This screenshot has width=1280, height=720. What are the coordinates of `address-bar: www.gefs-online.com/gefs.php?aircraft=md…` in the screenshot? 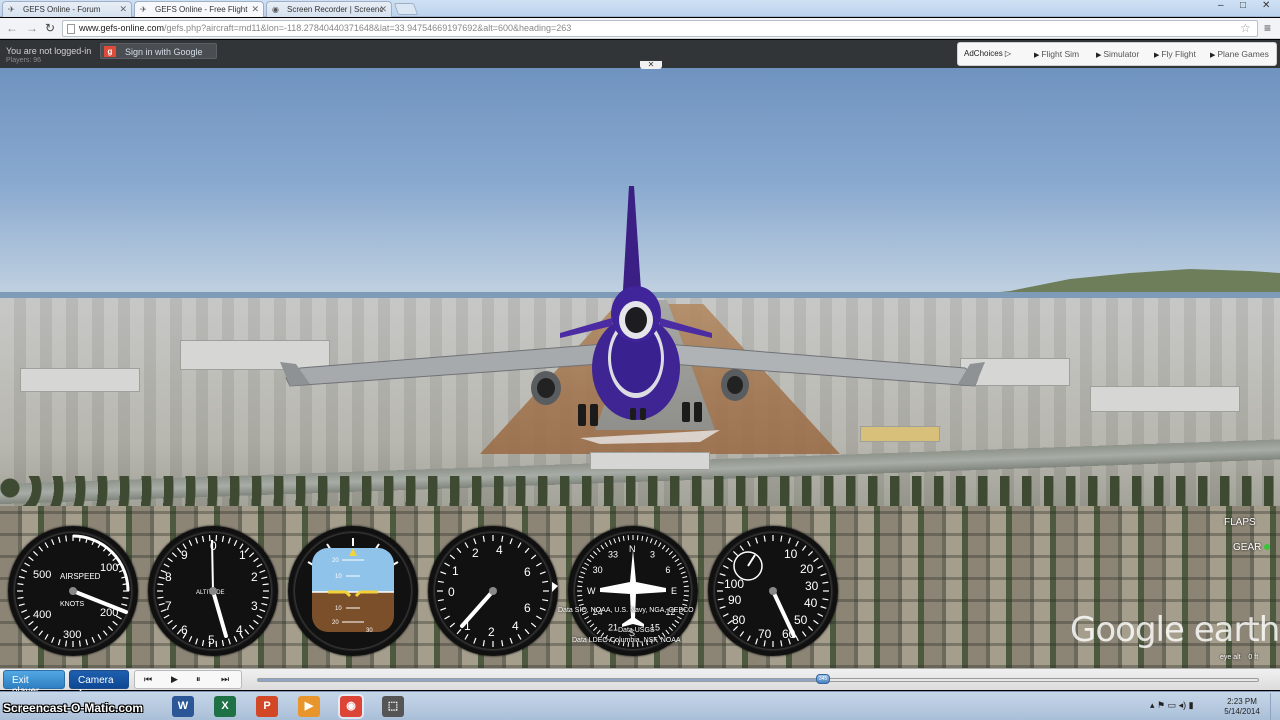 It's located at (660, 28).